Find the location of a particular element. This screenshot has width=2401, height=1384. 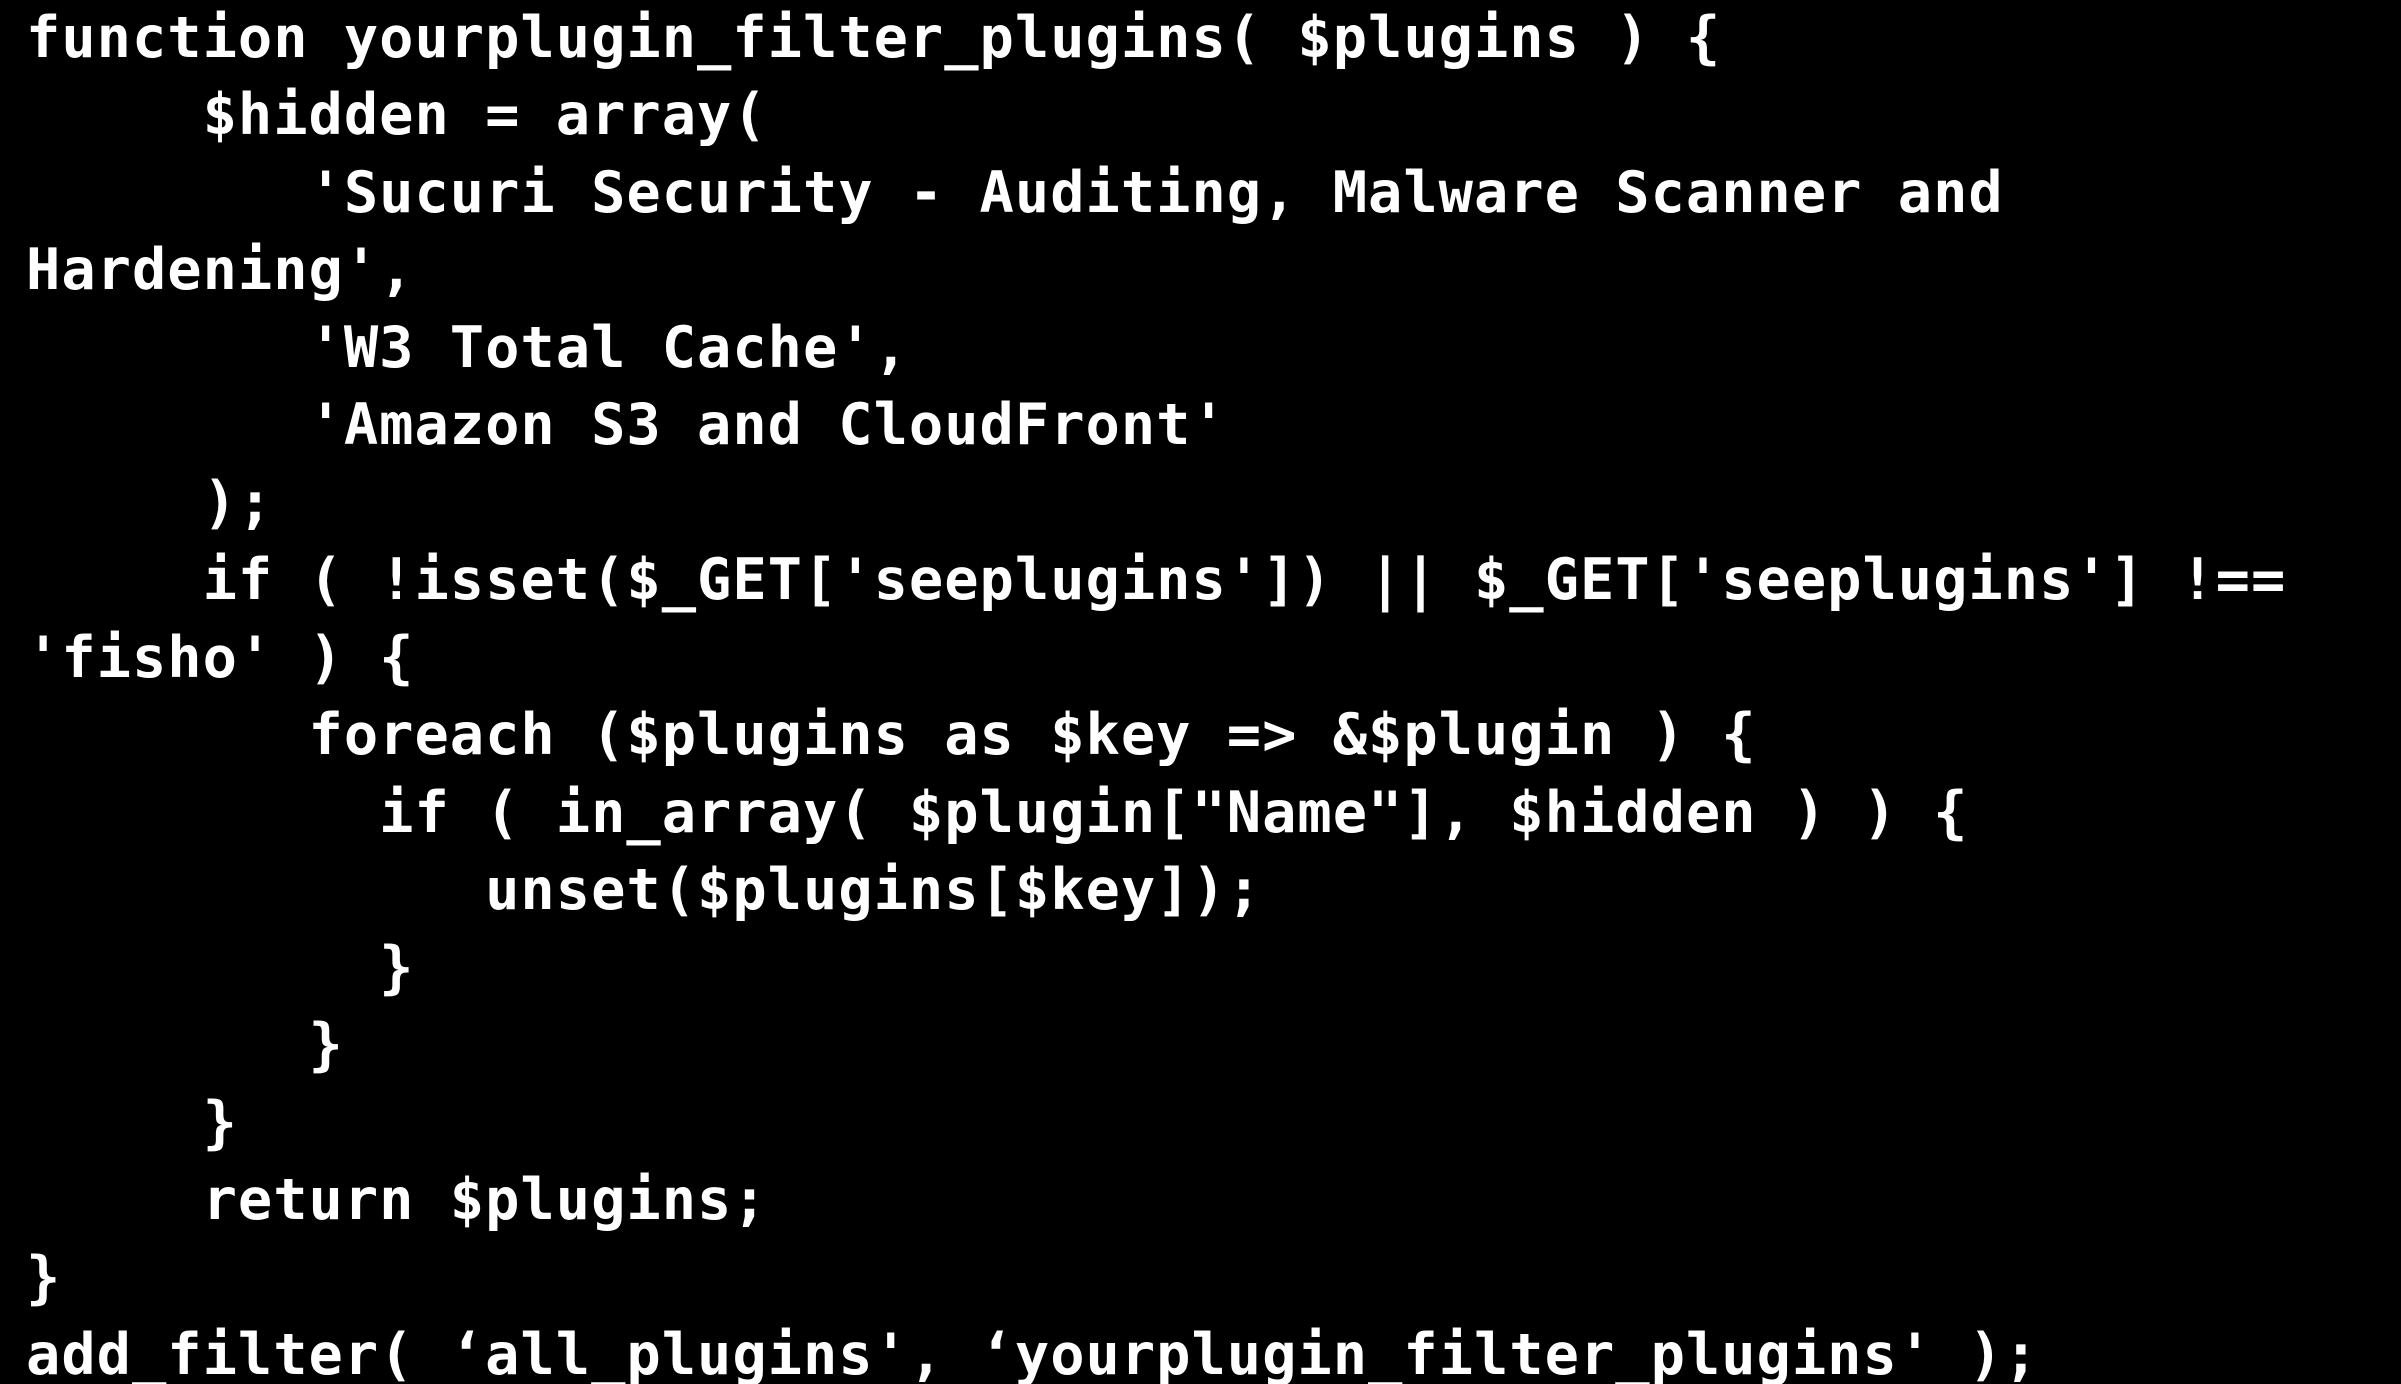

code-line: unset($plugins[$key]); is located at coordinates (644, 890).